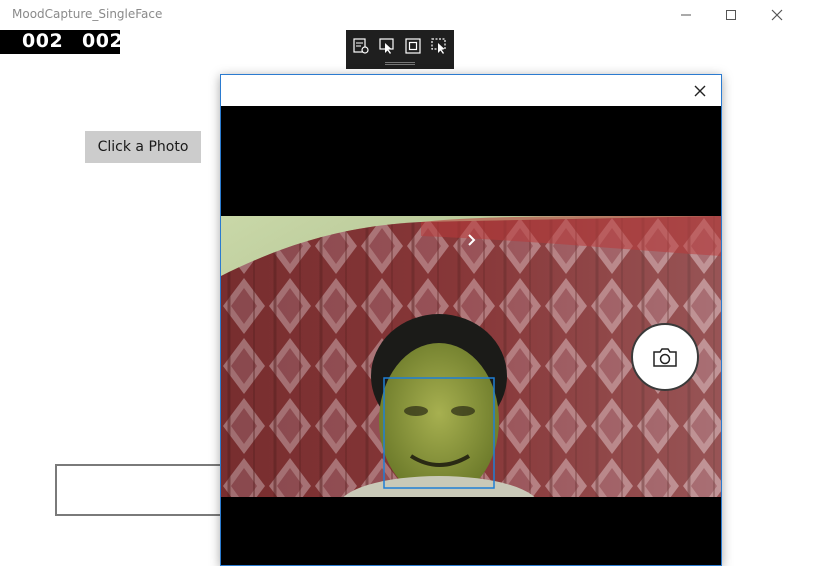 This screenshot has width=819, height=566. I want to click on frame-counter-left: 002, so click(43, 41).